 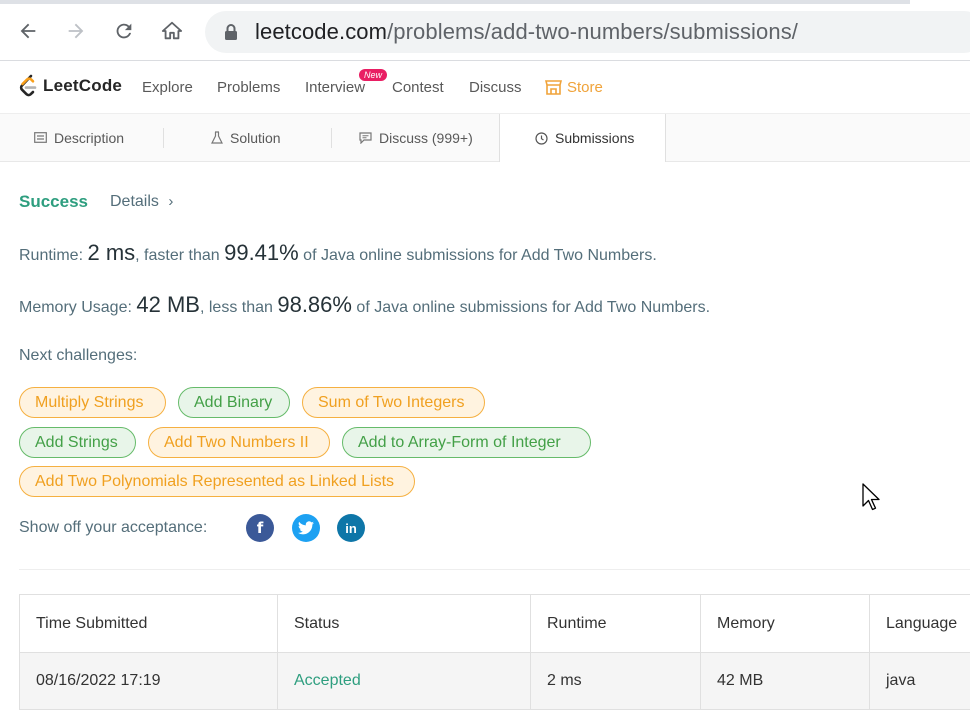 What do you see at coordinates (871, 497) in the screenshot?
I see `mouse-cursor-icon` at bounding box center [871, 497].